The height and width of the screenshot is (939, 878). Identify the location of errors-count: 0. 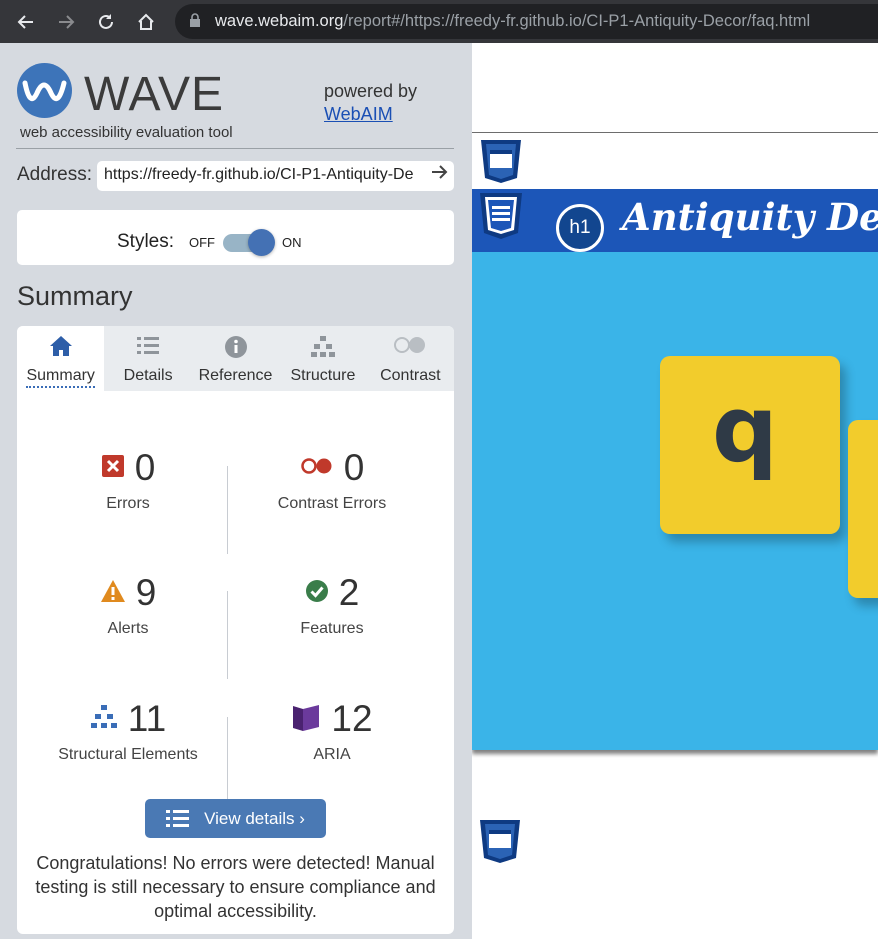
(145, 467).